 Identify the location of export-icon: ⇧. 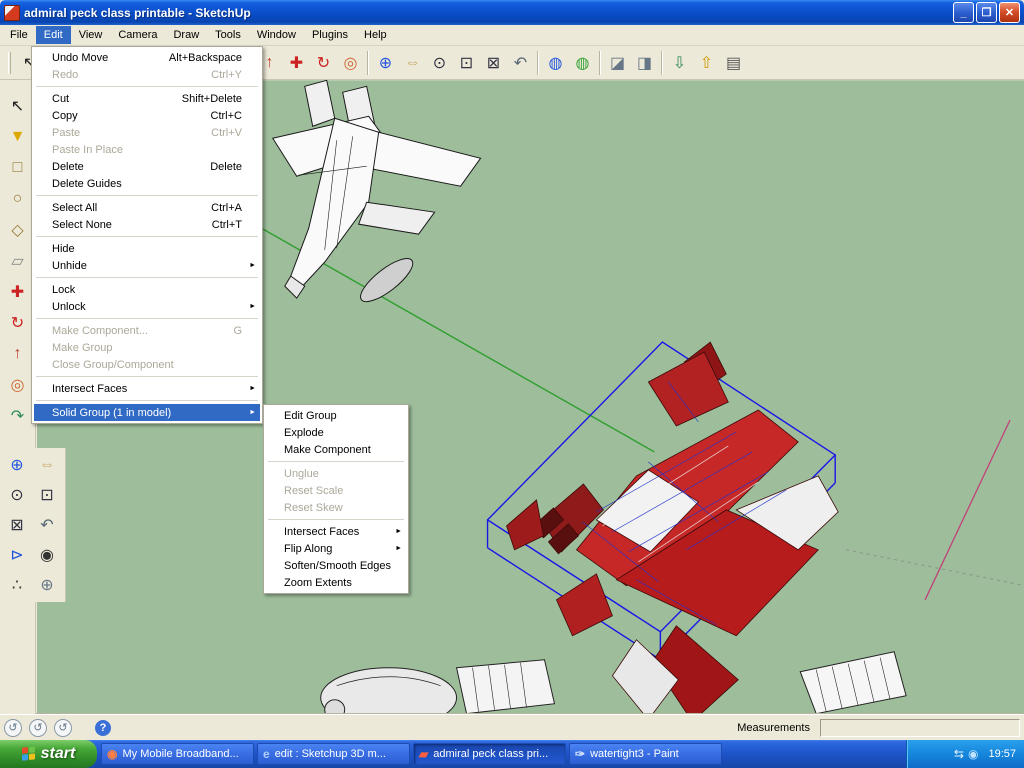
(706, 62).